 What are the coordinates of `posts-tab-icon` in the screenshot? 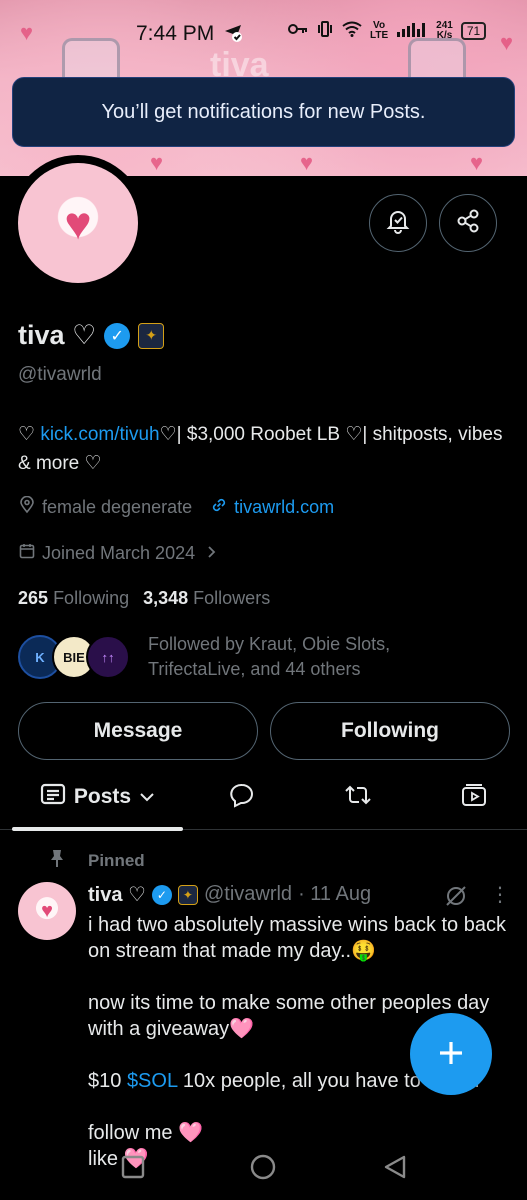 It's located at (53, 797).